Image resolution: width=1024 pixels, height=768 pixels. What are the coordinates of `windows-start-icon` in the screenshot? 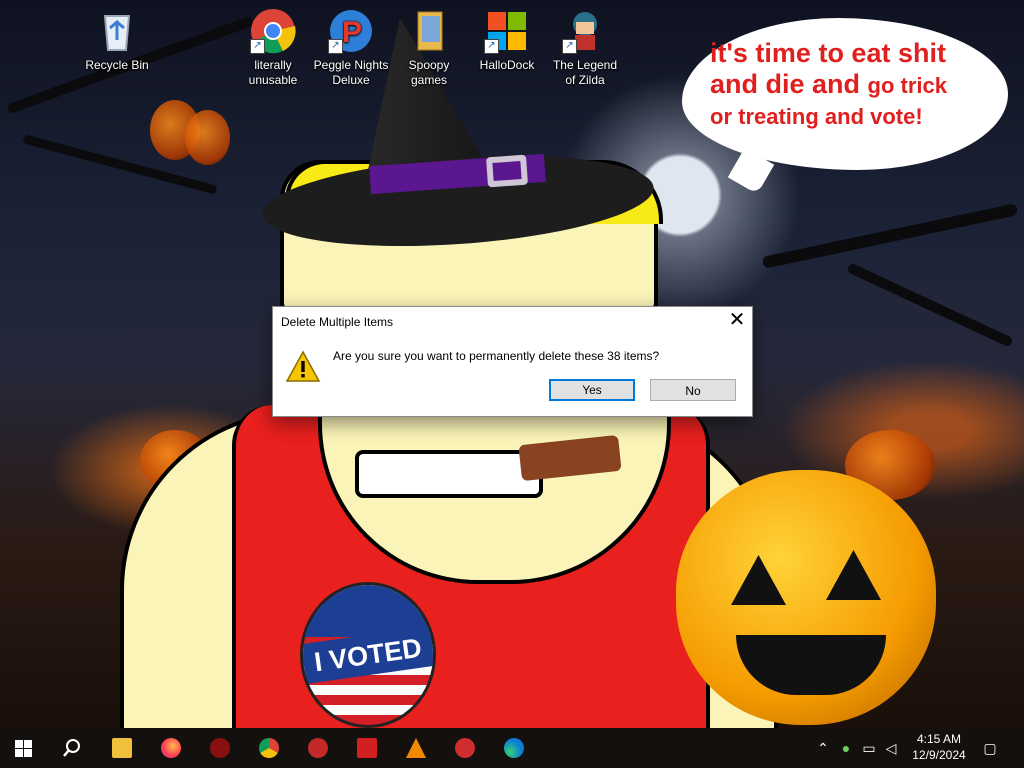 It's located at (23, 748).